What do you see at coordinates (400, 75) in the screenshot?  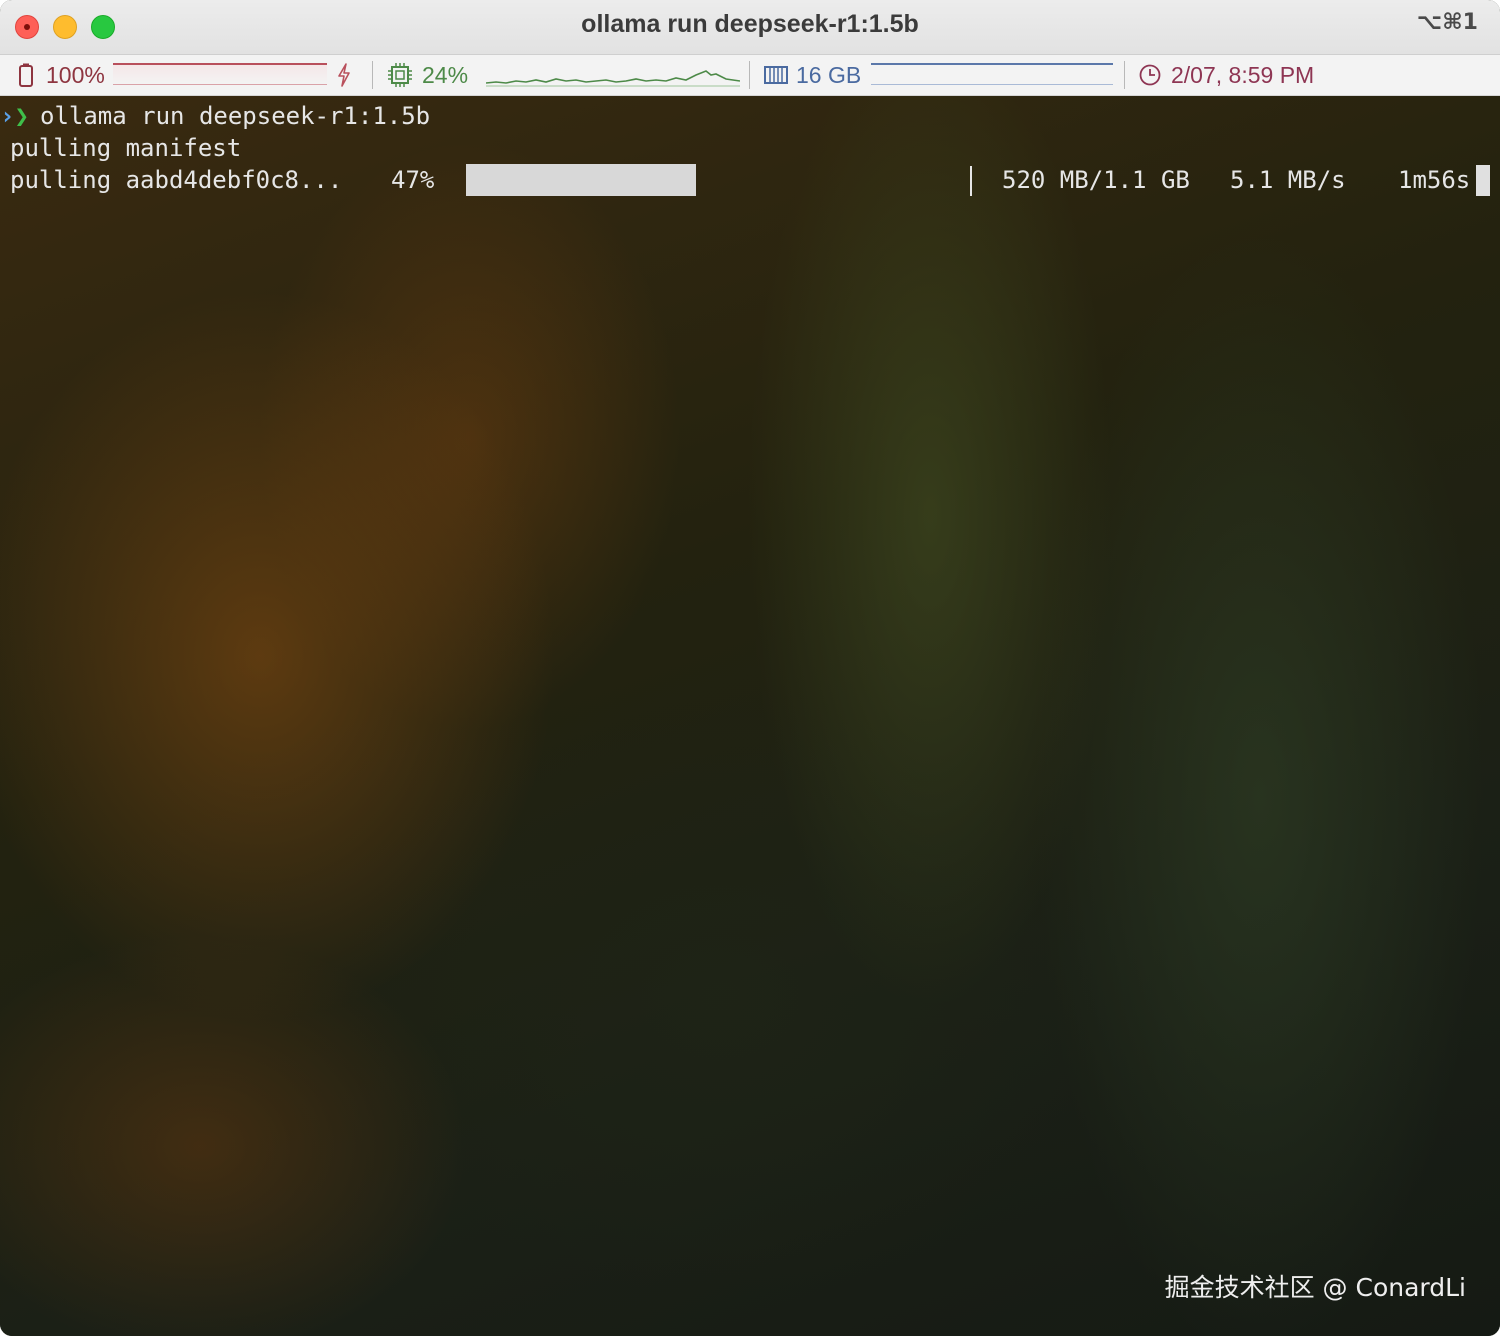 I see `cpu-chip-icon` at bounding box center [400, 75].